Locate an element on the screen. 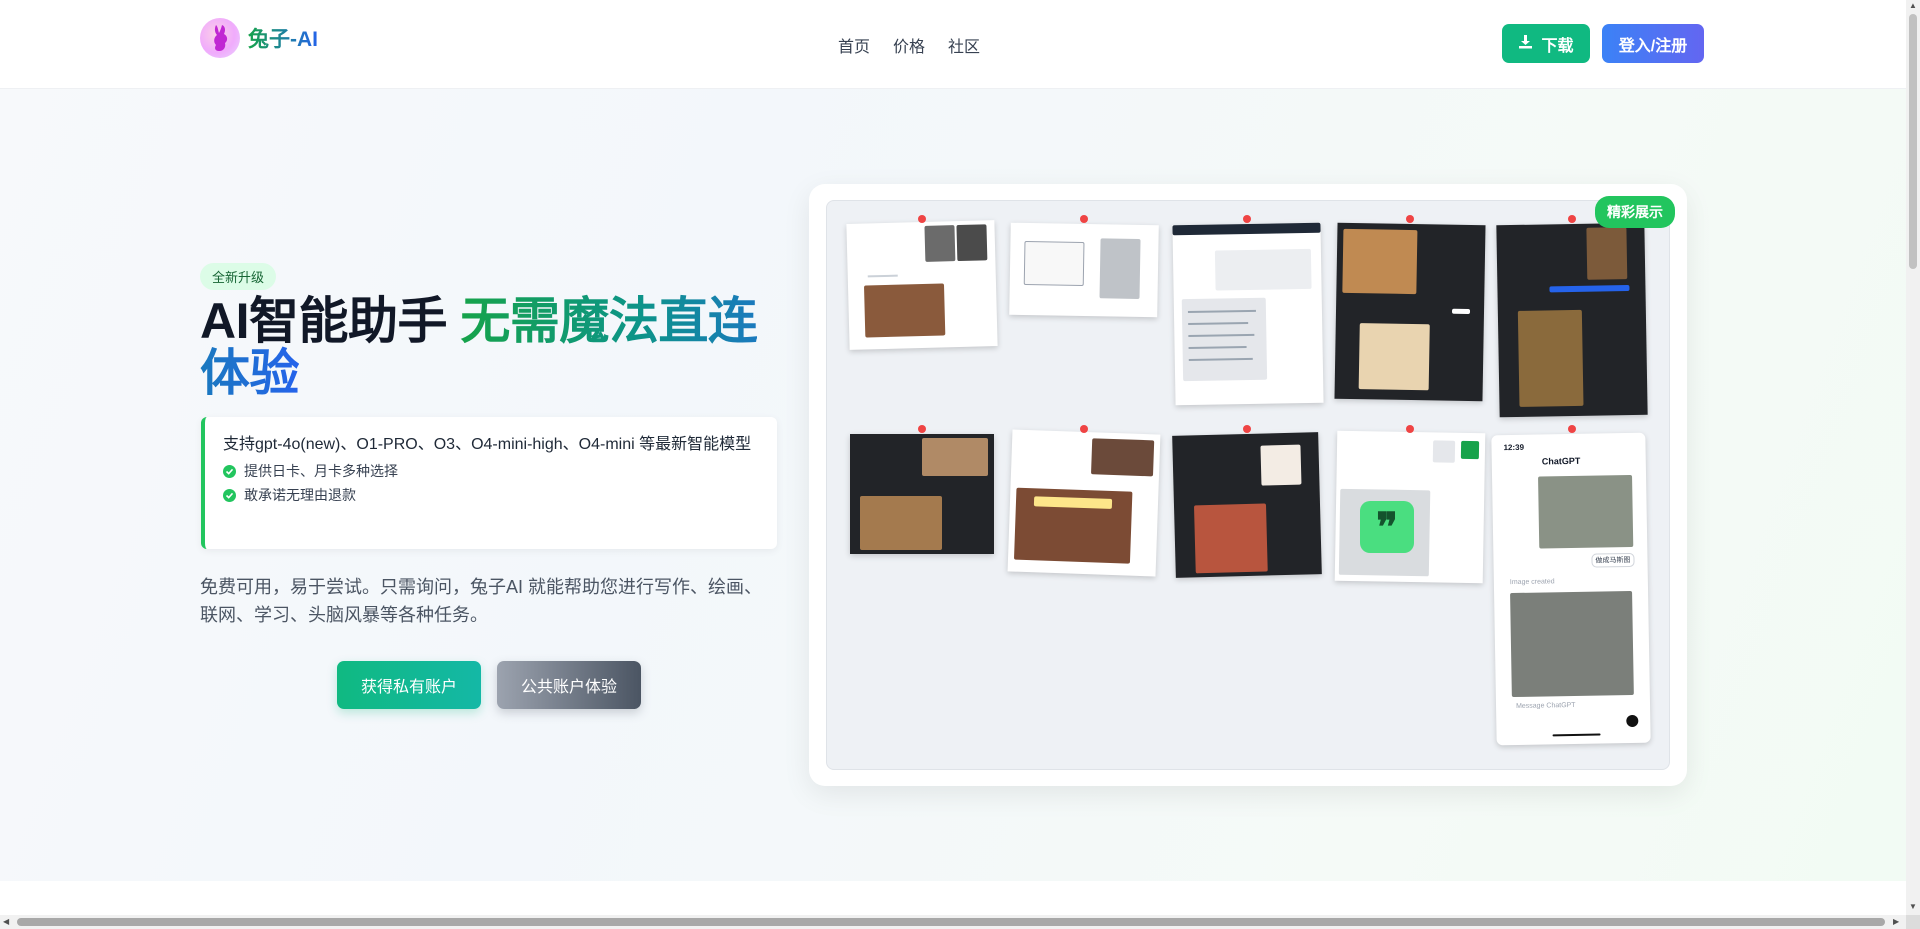  horizontal-scroll-thumb is located at coordinates (951, 922).